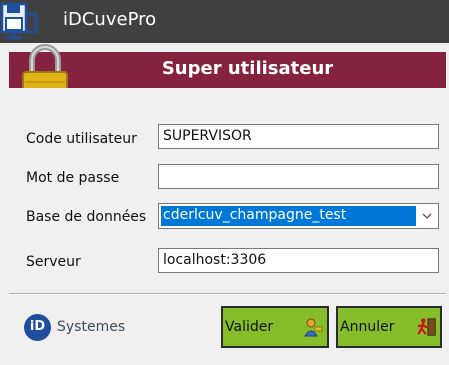  I want to click on chevron-down-icon, so click(427, 216).